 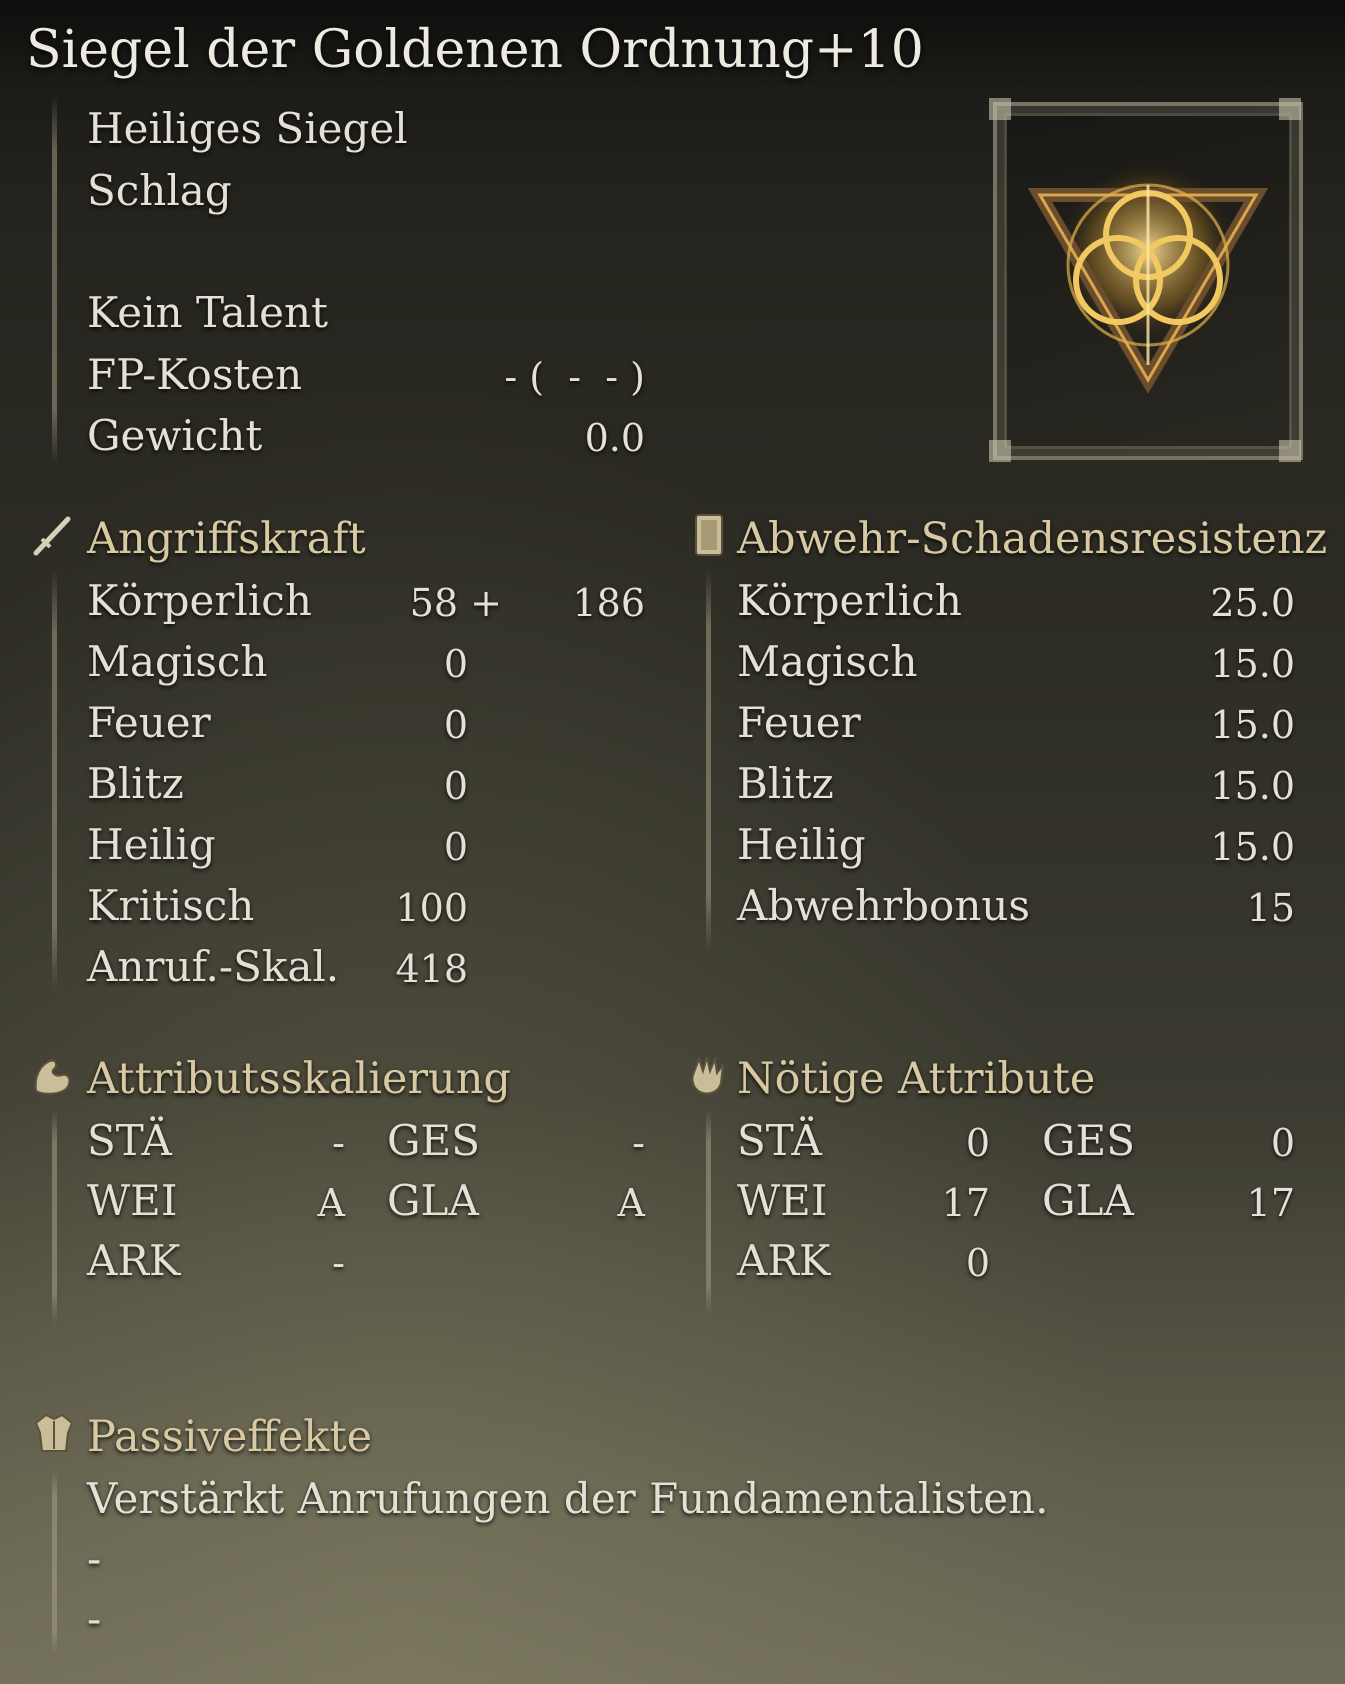 I want to click on info-divider, so click(x=54, y=280).